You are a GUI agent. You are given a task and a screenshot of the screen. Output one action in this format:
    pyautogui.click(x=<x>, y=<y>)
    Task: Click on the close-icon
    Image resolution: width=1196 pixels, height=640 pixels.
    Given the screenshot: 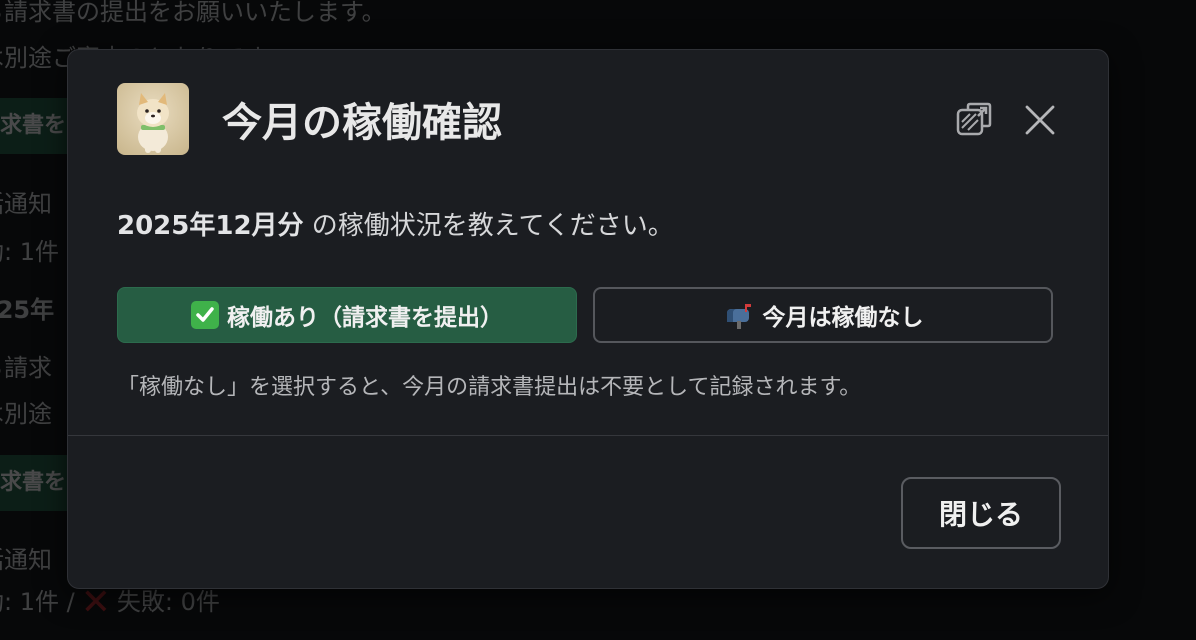 What is the action you would take?
    pyautogui.click(x=1040, y=120)
    